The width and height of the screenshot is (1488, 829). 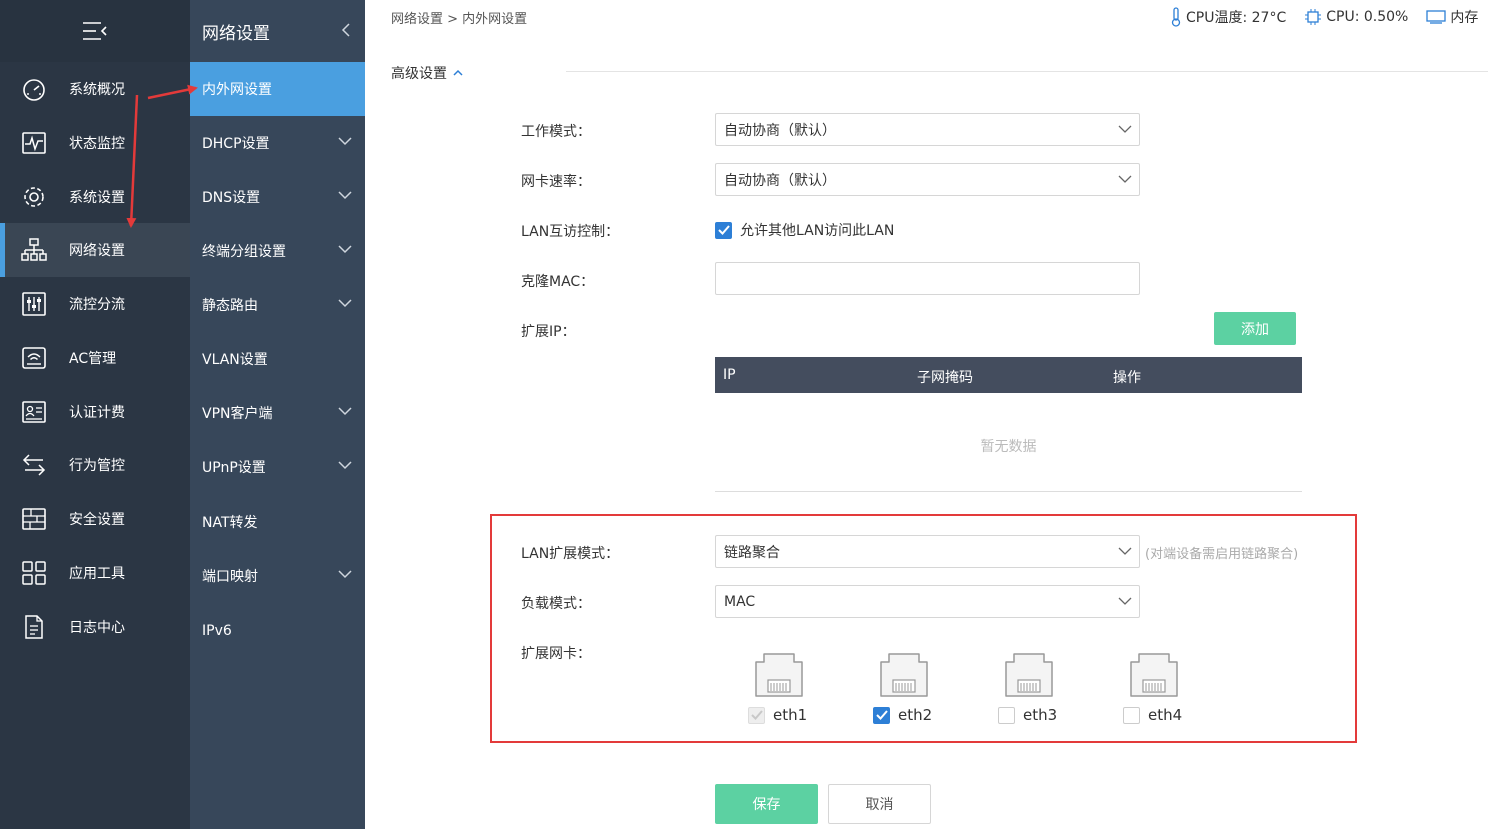 I want to click on submenu-item-port-mapping: 端口映射, so click(x=277, y=576).